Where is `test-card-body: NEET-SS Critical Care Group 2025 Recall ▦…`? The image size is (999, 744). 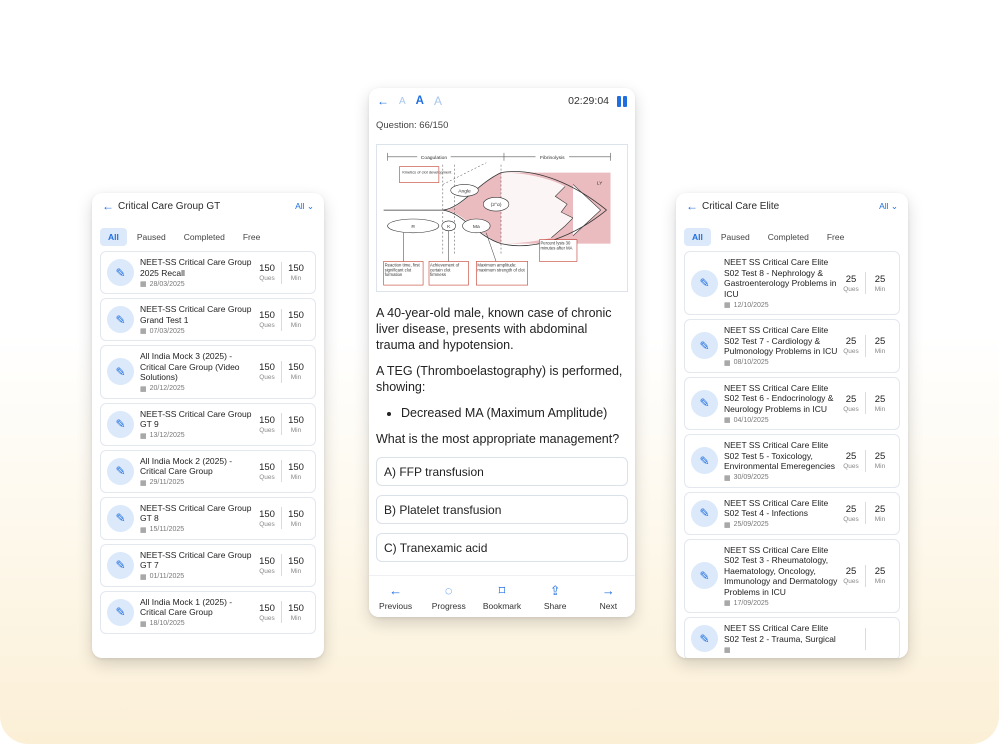 test-card-body: NEET-SS Critical Care Group 2025 Recall ▦… is located at coordinates (197, 272).